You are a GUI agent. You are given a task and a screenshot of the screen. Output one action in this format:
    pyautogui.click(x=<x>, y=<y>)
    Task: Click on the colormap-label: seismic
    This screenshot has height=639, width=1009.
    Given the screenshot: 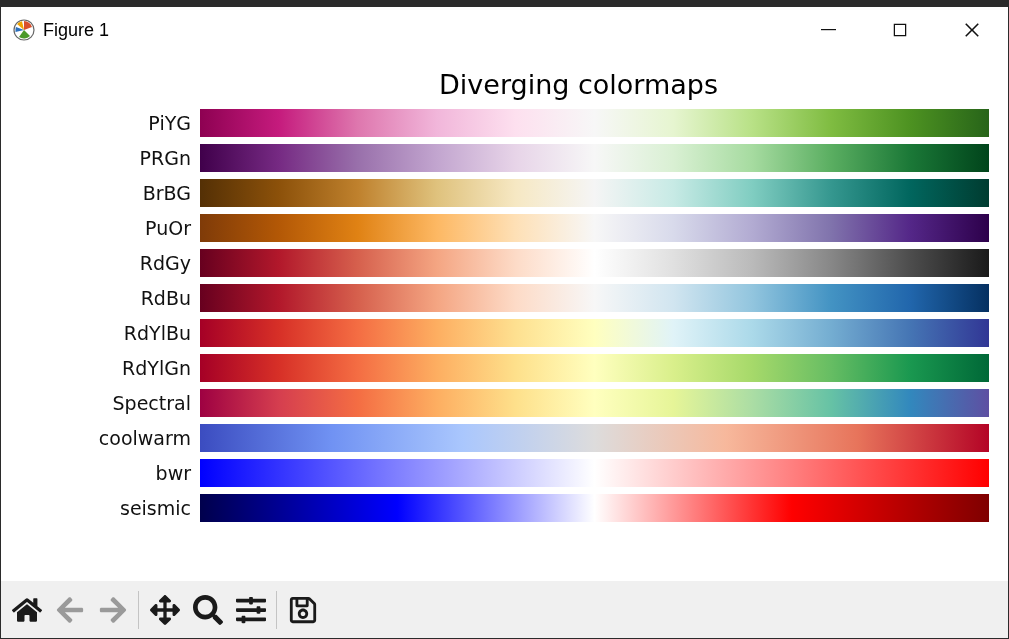 What is the action you would take?
    pyautogui.click(x=155, y=508)
    